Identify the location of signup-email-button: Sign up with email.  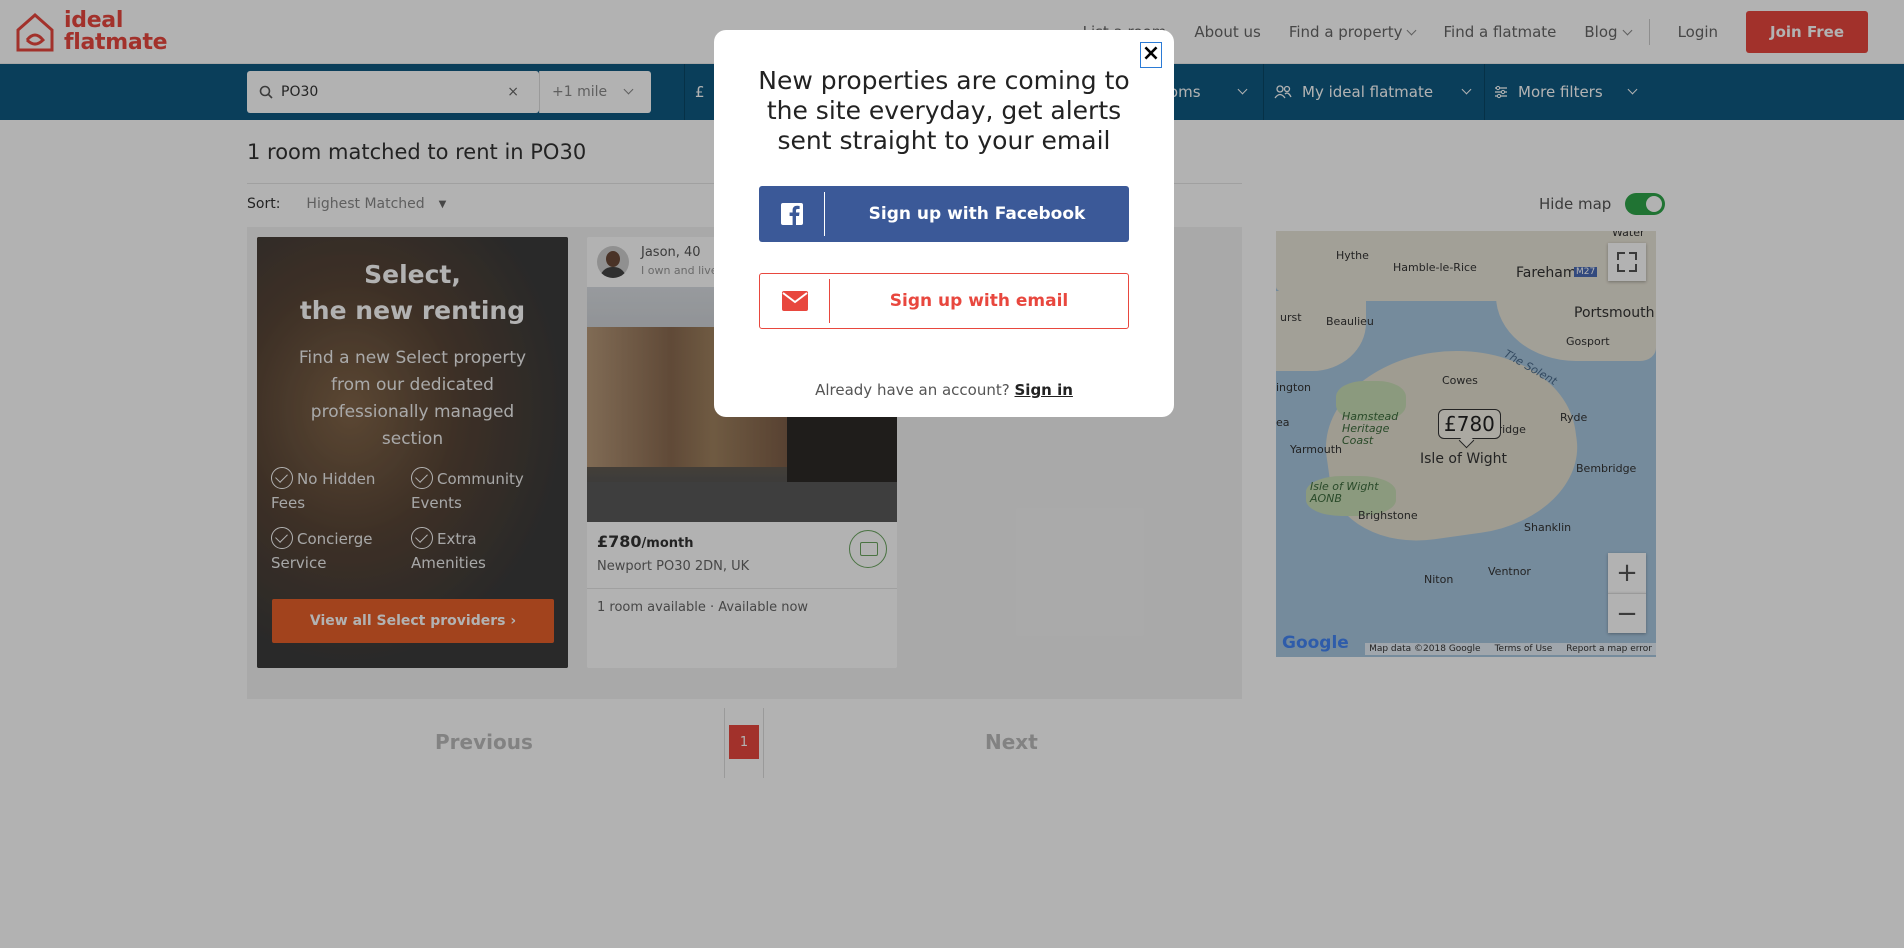
(944, 301).